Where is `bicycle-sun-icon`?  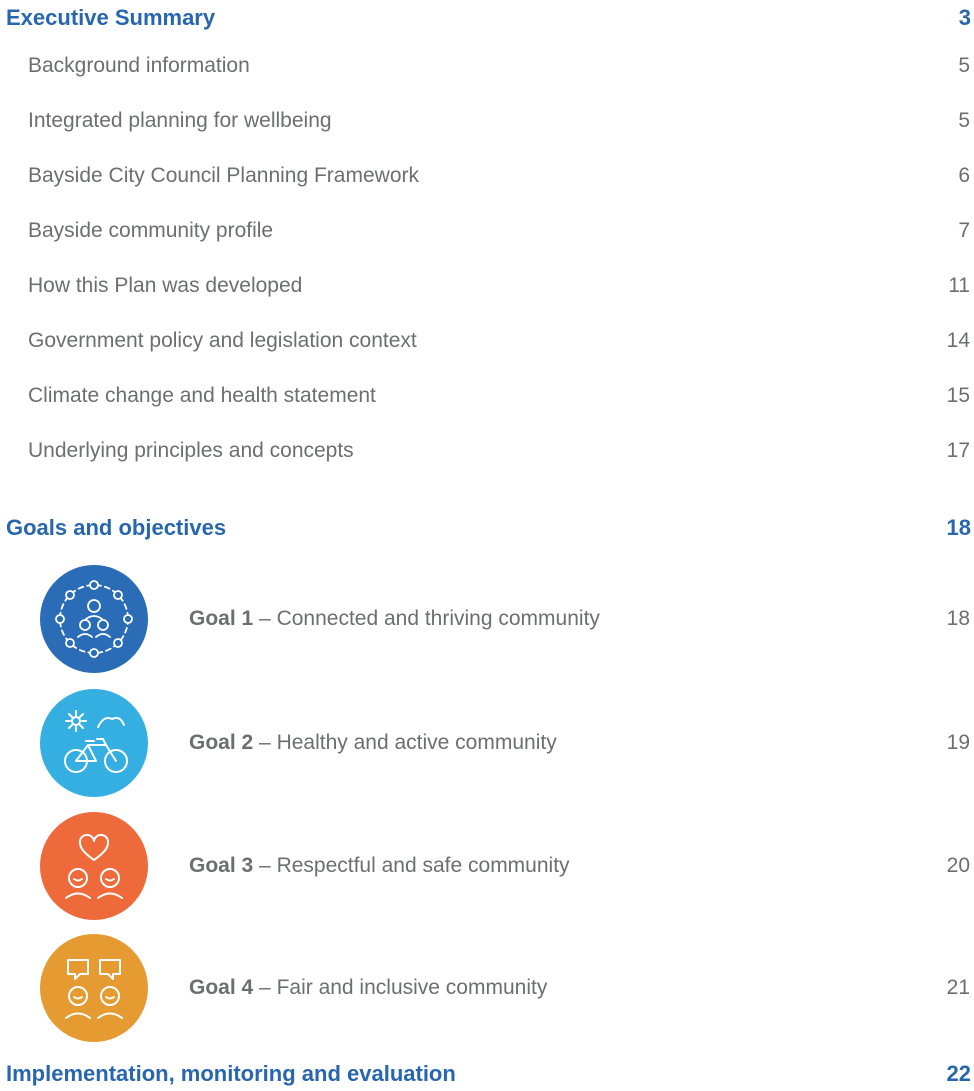 bicycle-sun-icon is located at coordinates (94, 743).